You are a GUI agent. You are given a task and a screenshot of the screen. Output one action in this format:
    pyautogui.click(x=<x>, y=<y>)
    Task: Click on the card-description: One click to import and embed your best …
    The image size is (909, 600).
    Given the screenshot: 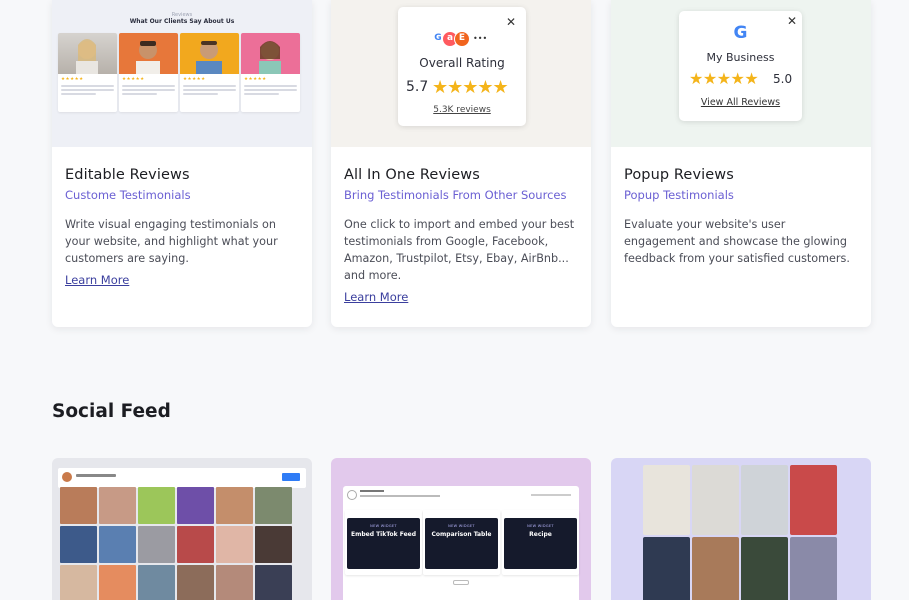 What is the action you would take?
    pyautogui.click(x=459, y=250)
    